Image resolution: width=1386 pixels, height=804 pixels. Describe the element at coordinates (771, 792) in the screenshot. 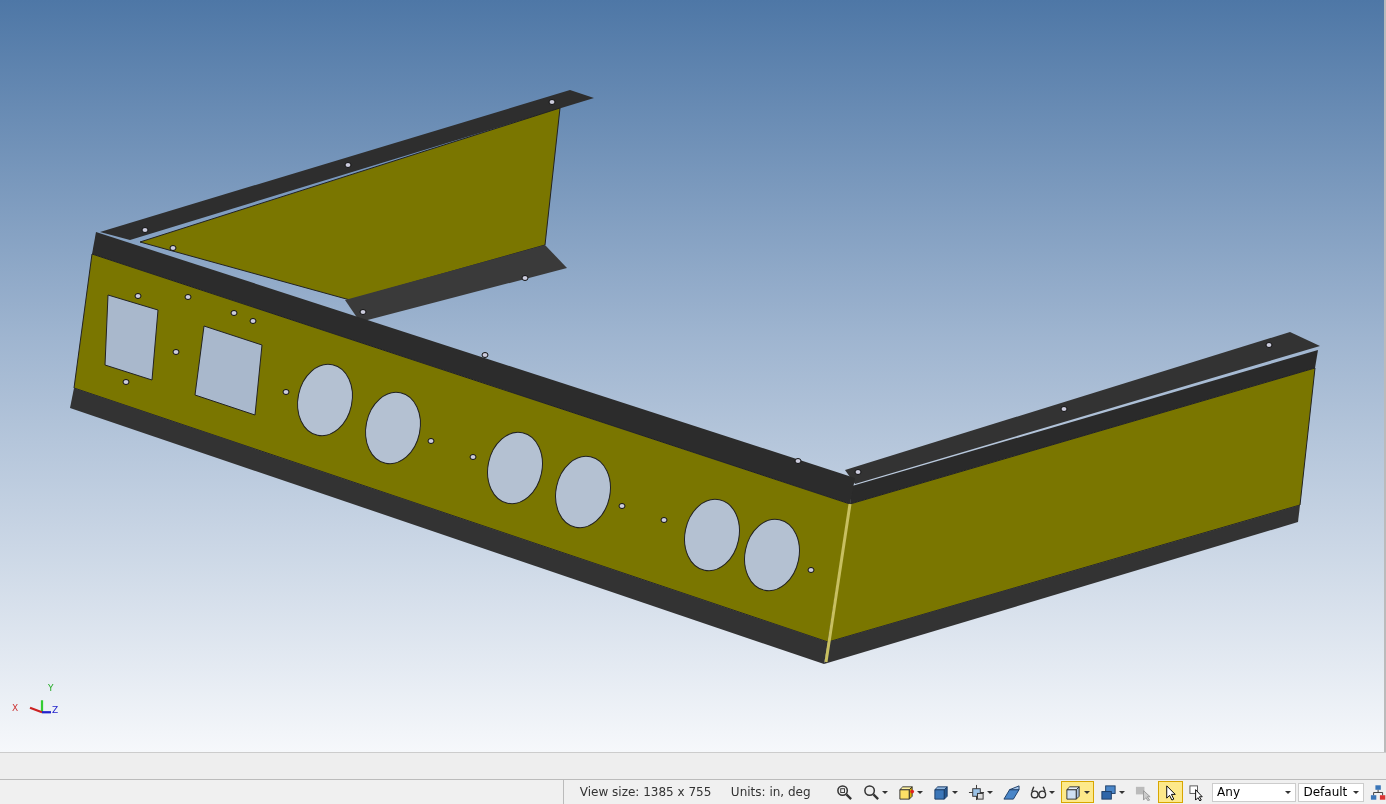

I see `units-text: Units: in, deg` at that location.